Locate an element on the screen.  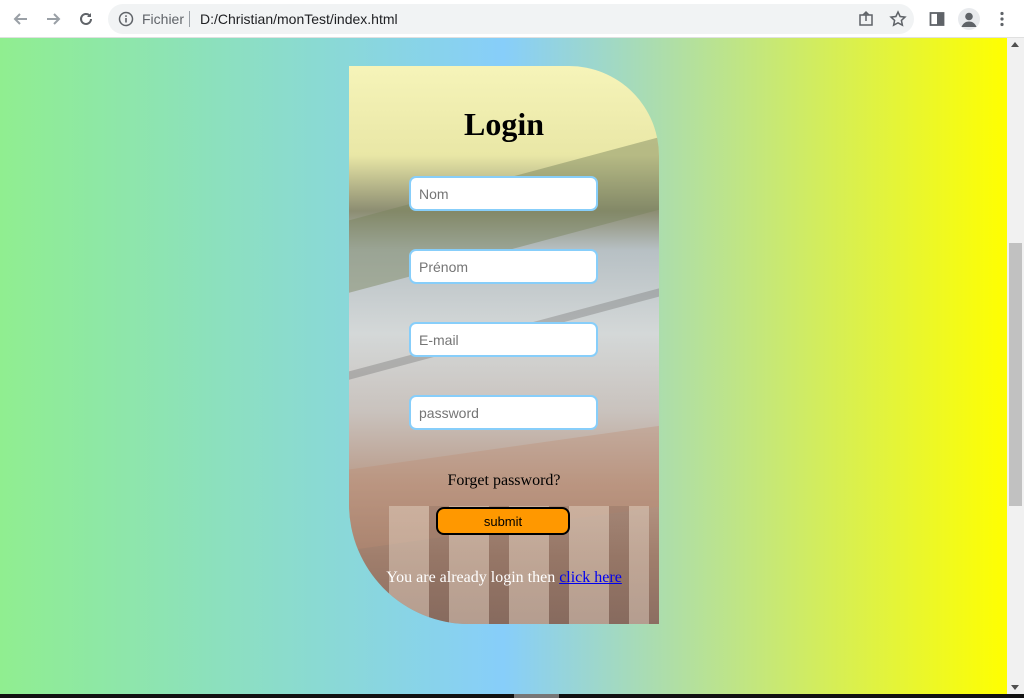
profile-icon is located at coordinates (969, 19).